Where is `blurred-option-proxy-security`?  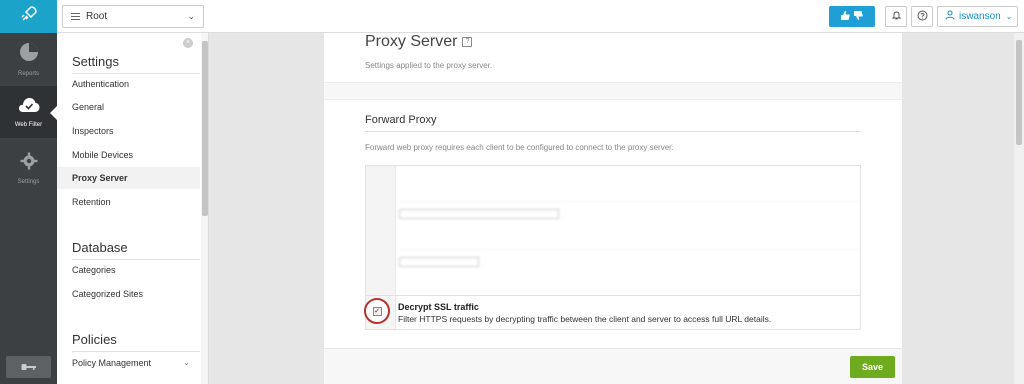 blurred-option-proxy-security is located at coordinates (629, 228).